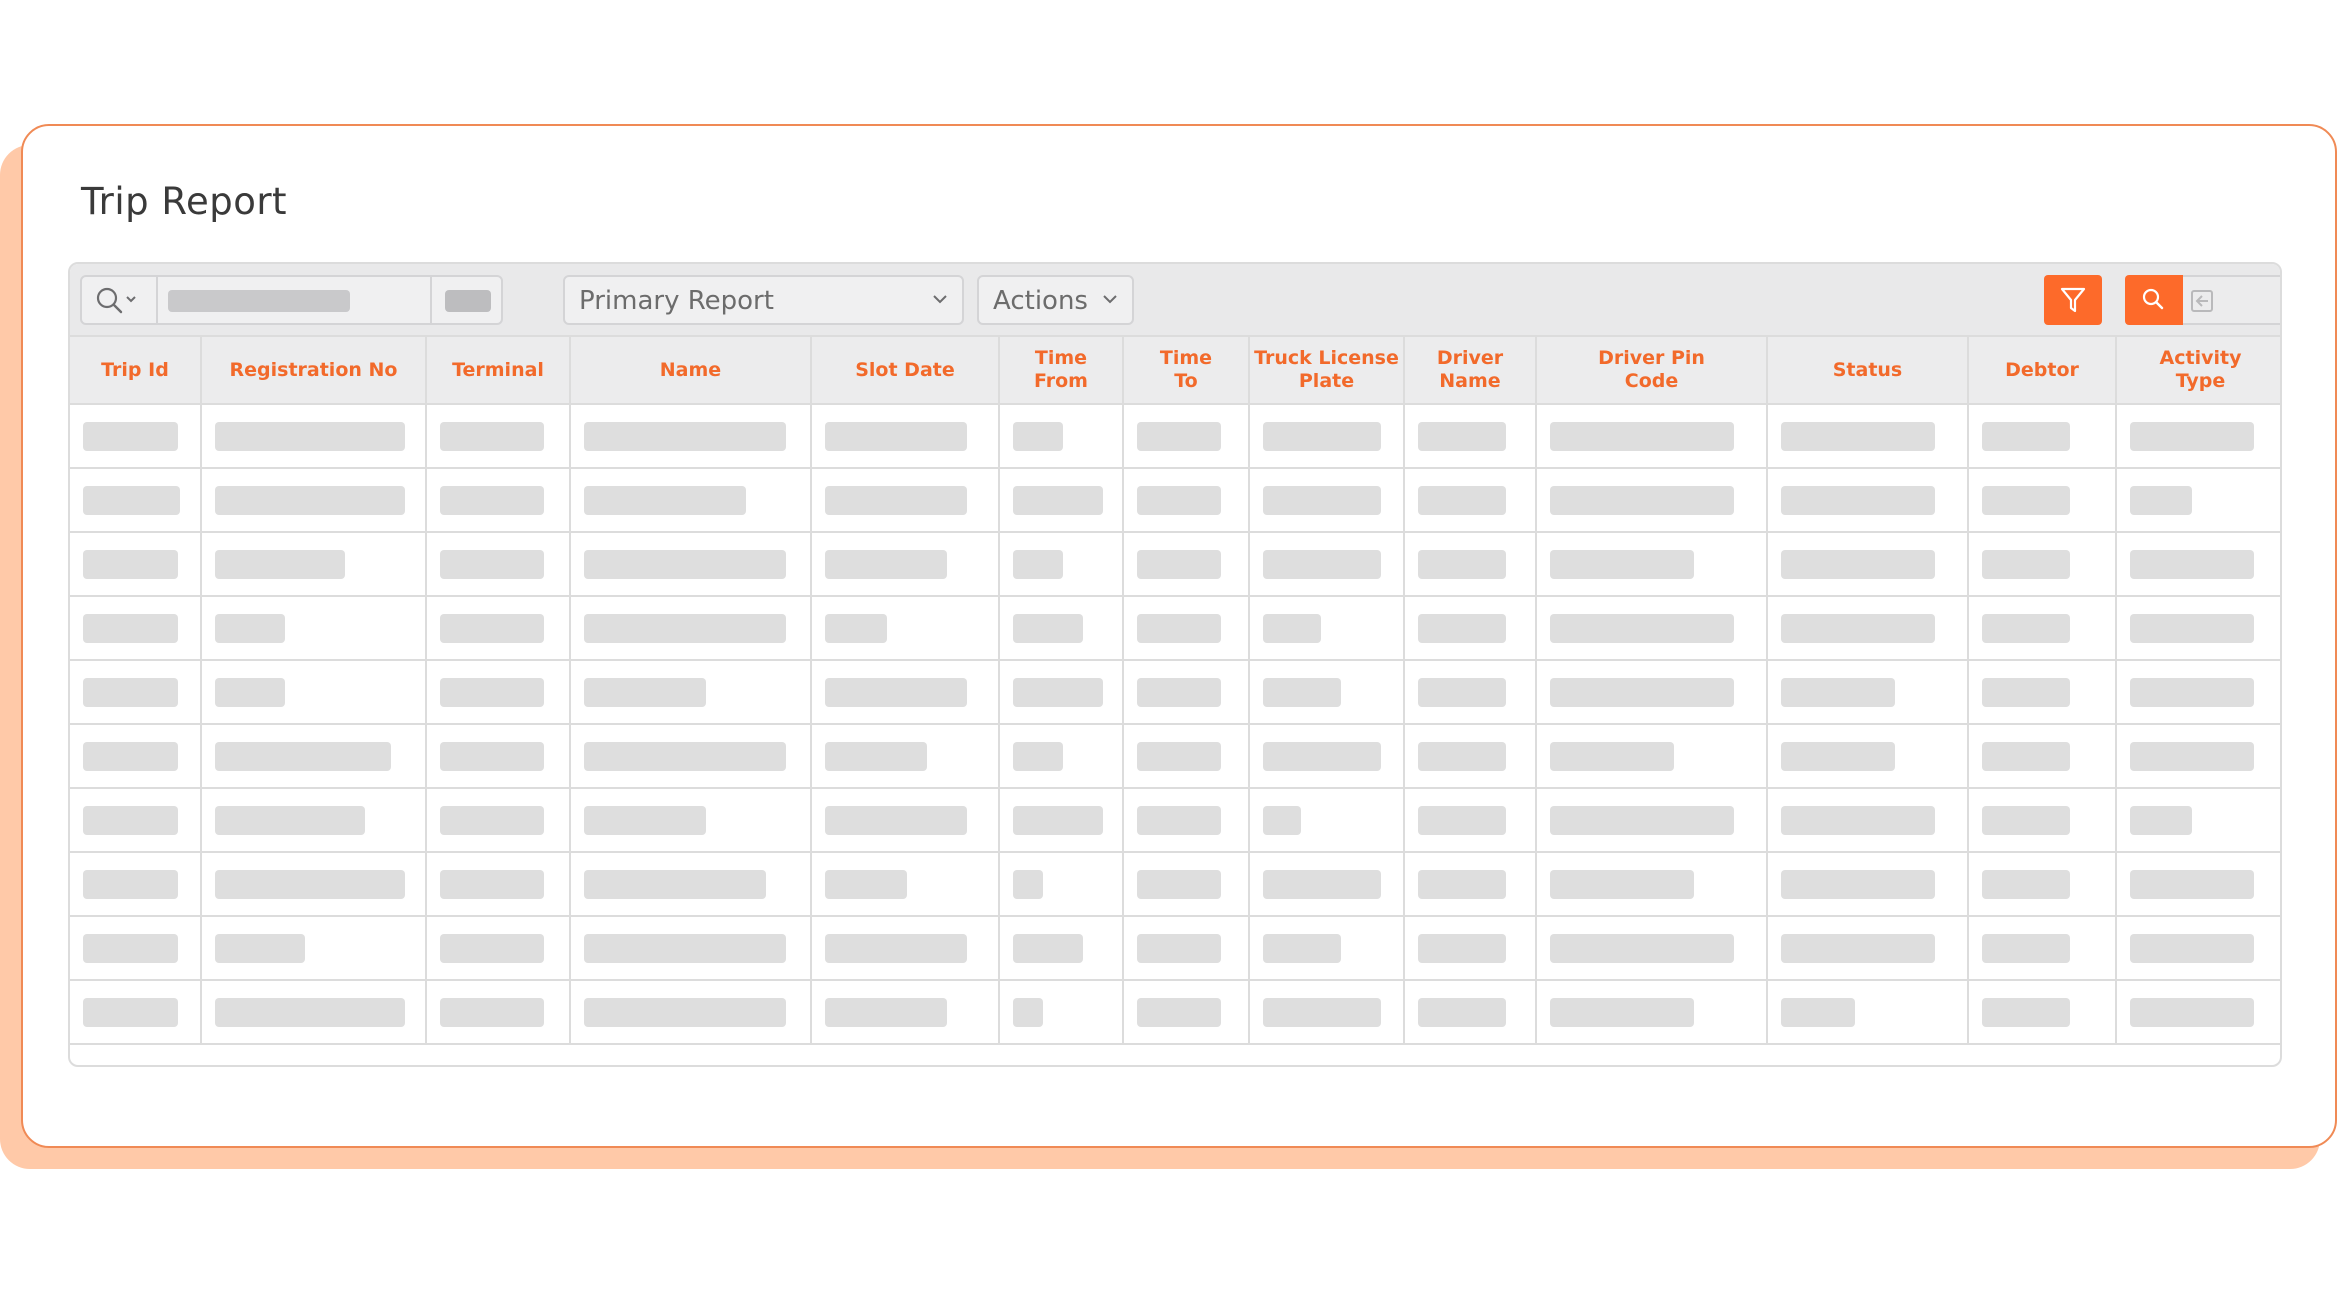 The image size is (2340, 1292). I want to click on column-header-trip-id: Trip Id, so click(136, 371).